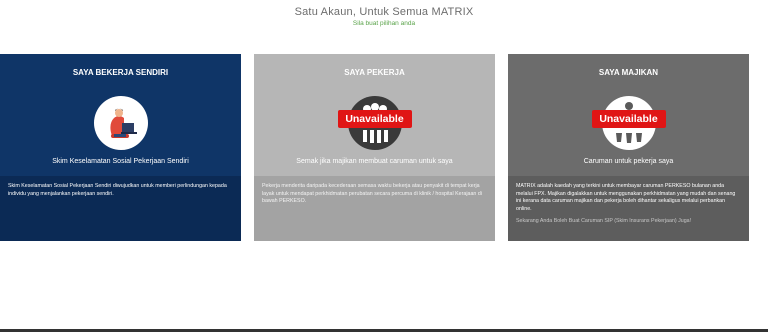 This screenshot has height=332, width=768. What do you see at coordinates (384, 12) in the screenshot?
I see `page-title: Satu Akaun, Untuk Semua MATRIX` at bounding box center [384, 12].